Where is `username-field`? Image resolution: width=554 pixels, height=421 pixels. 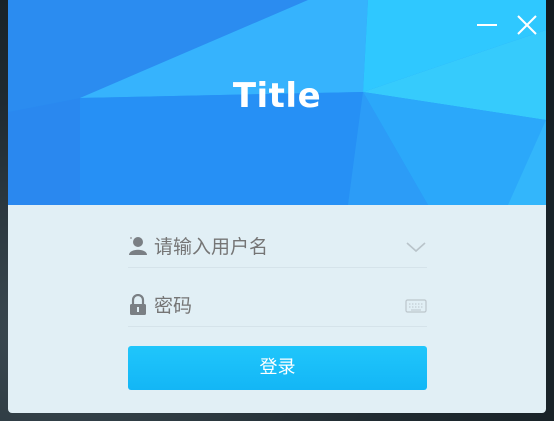
username-field is located at coordinates (277, 246).